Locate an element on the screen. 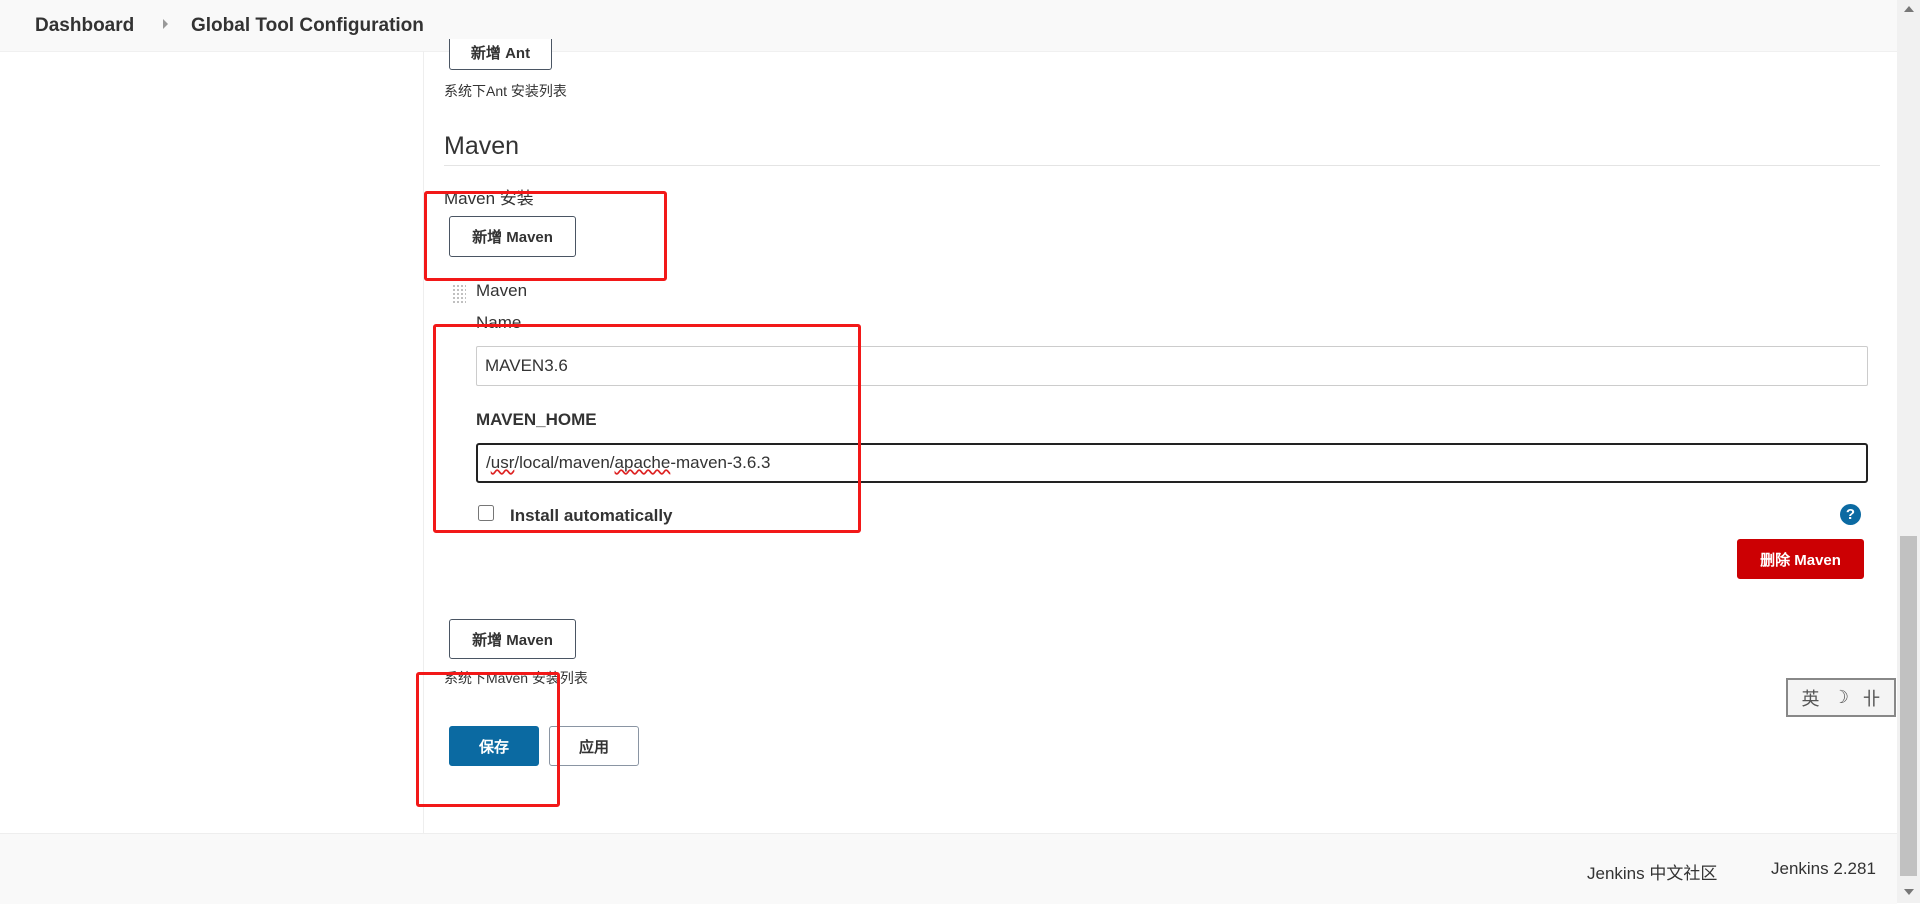 This screenshot has height=904, width=1920. maven-home-value-part: /local/maven/ is located at coordinates (564, 462).